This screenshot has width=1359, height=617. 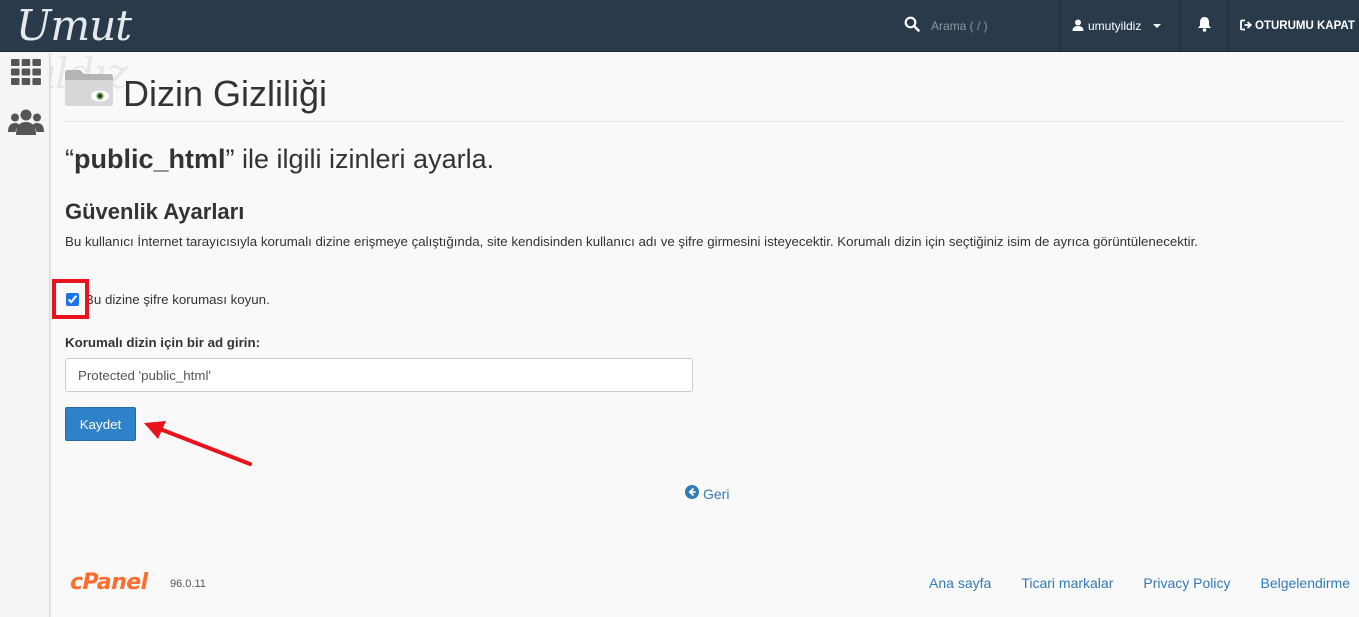 What do you see at coordinates (716, 493) in the screenshot?
I see `back-label: Geri` at bounding box center [716, 493].